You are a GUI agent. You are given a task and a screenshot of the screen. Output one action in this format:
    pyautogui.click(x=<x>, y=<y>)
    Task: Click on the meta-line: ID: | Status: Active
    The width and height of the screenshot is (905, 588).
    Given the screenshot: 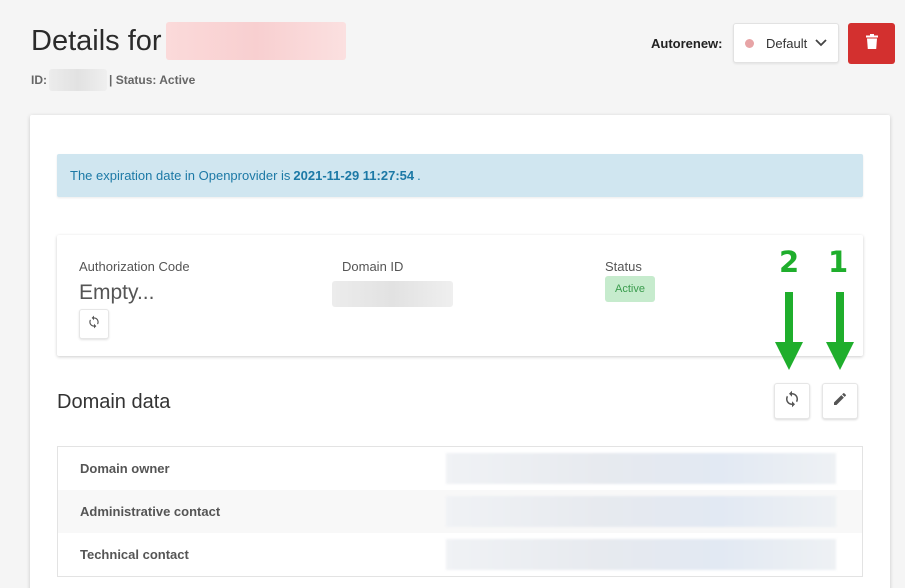 What is the action you would take?
    pyautogui.click(x=113, y=80)
    